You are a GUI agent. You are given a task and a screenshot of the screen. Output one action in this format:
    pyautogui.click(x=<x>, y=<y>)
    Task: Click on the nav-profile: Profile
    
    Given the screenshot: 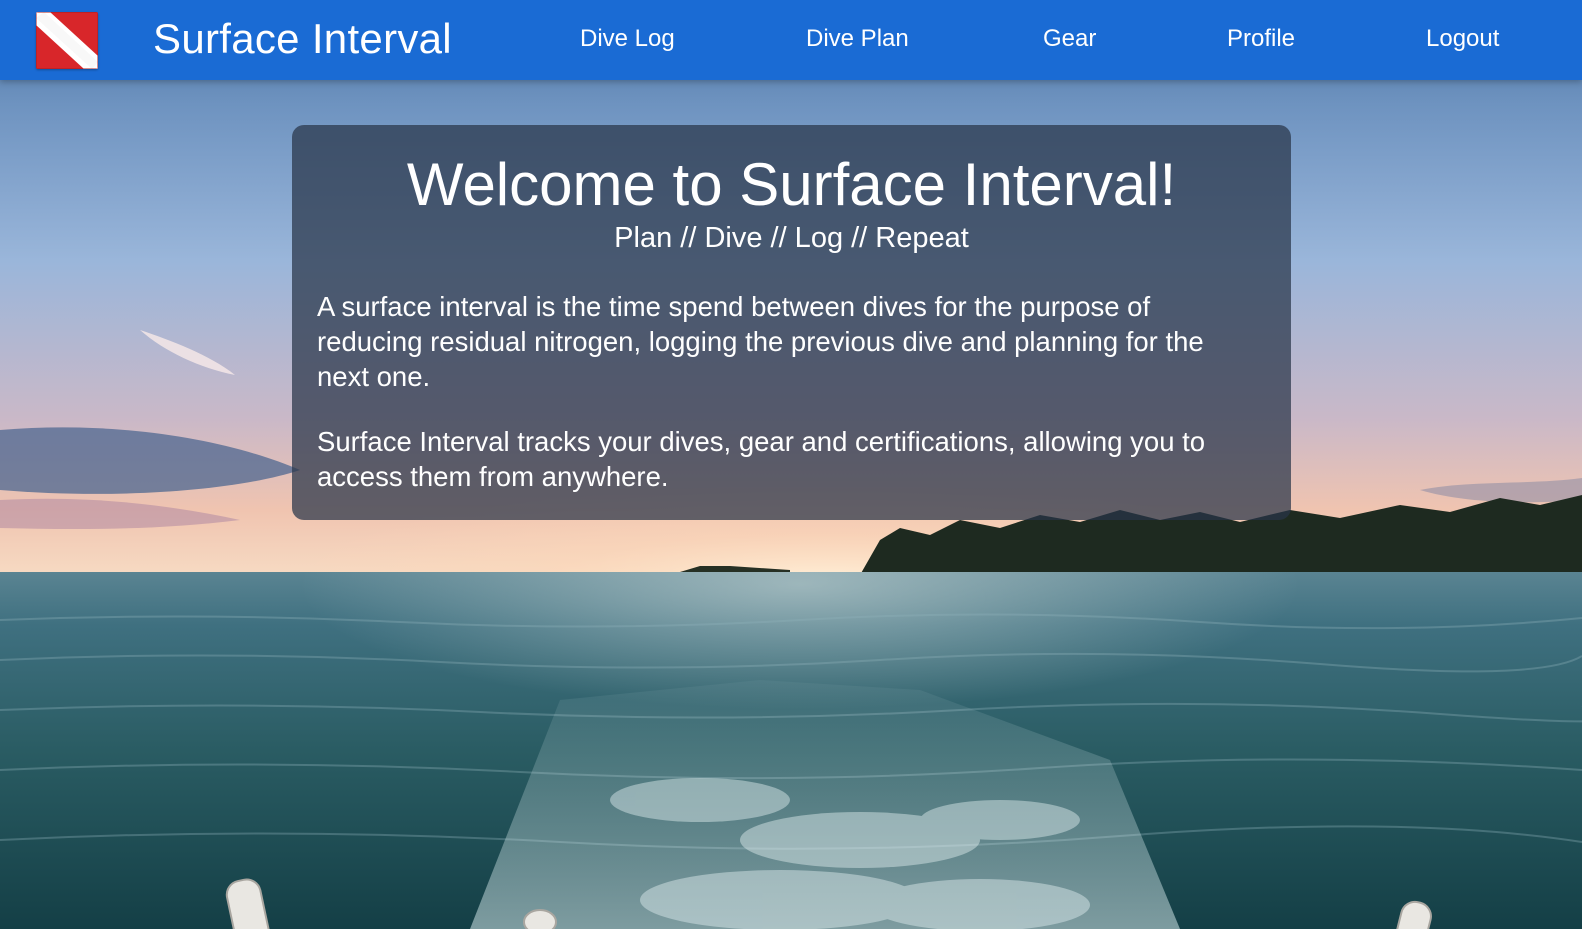 What is the action you would take?
    pyautogui.click(x=1261, y=39)
    